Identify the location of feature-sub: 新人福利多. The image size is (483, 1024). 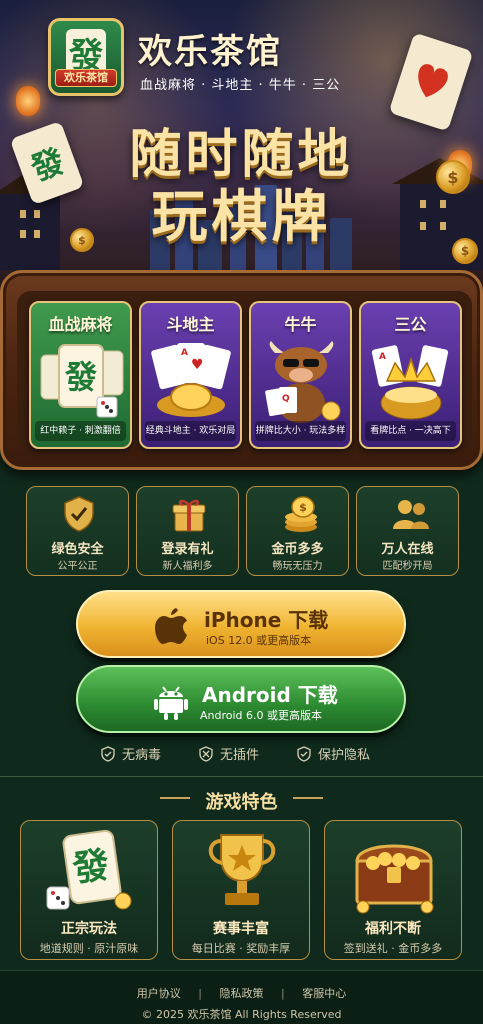
(187, 566).